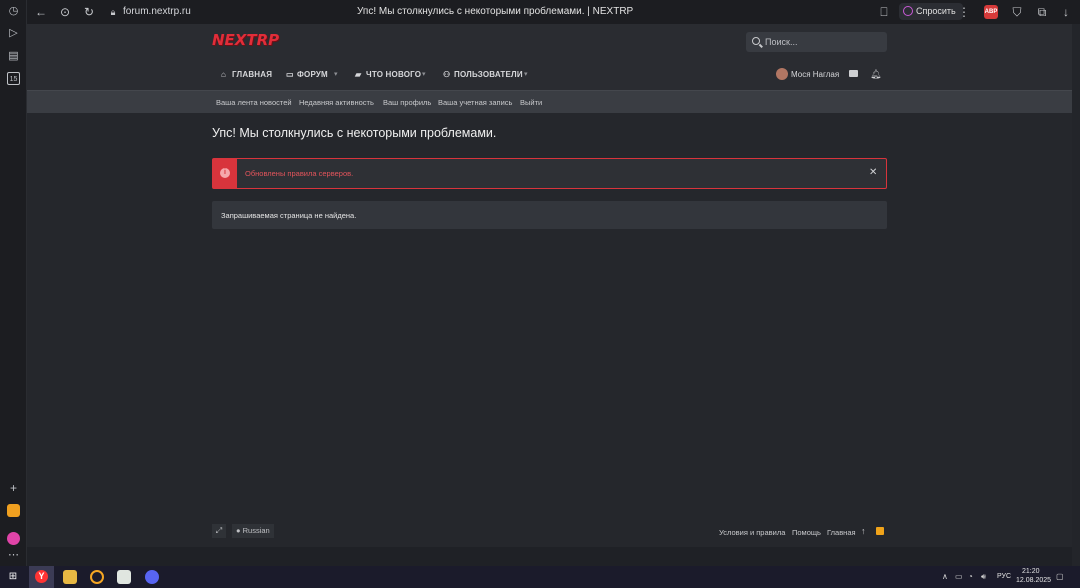  Describe the element at coordinates (13, 555) in the screenshot. I see `more-icon: ⋯` at that location.